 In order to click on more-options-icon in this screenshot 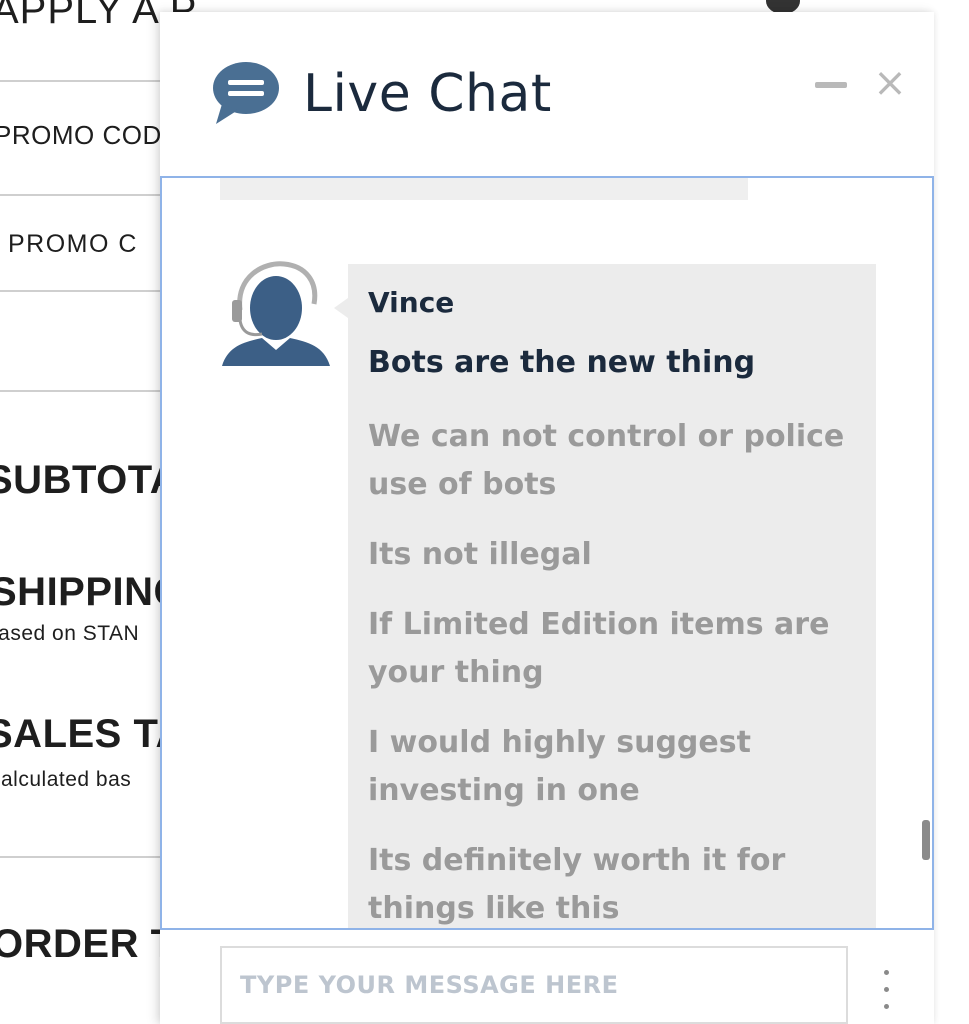, I will do `click(886, 997)`.